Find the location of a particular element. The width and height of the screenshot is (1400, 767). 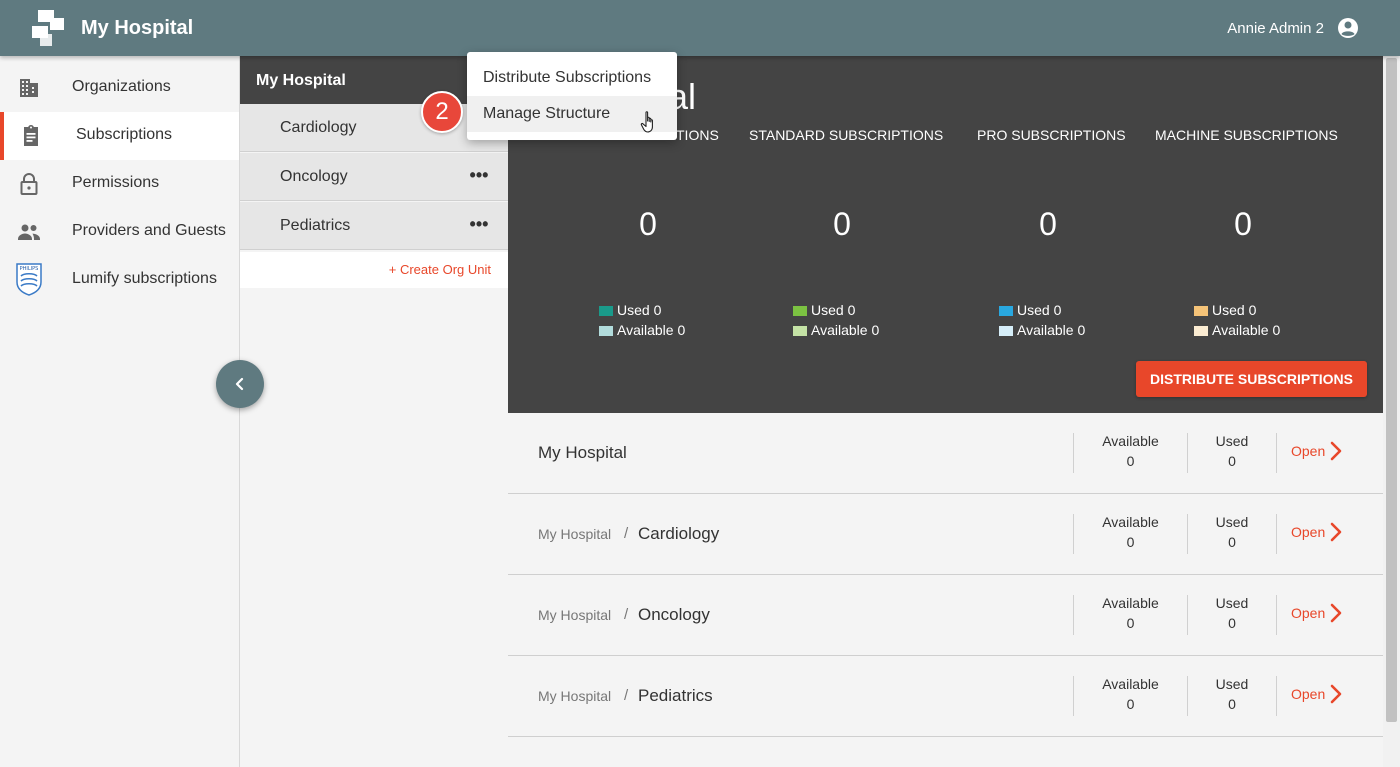

sidebar-item-label: Lumify subscriptions is located at coordinates (144, 278).